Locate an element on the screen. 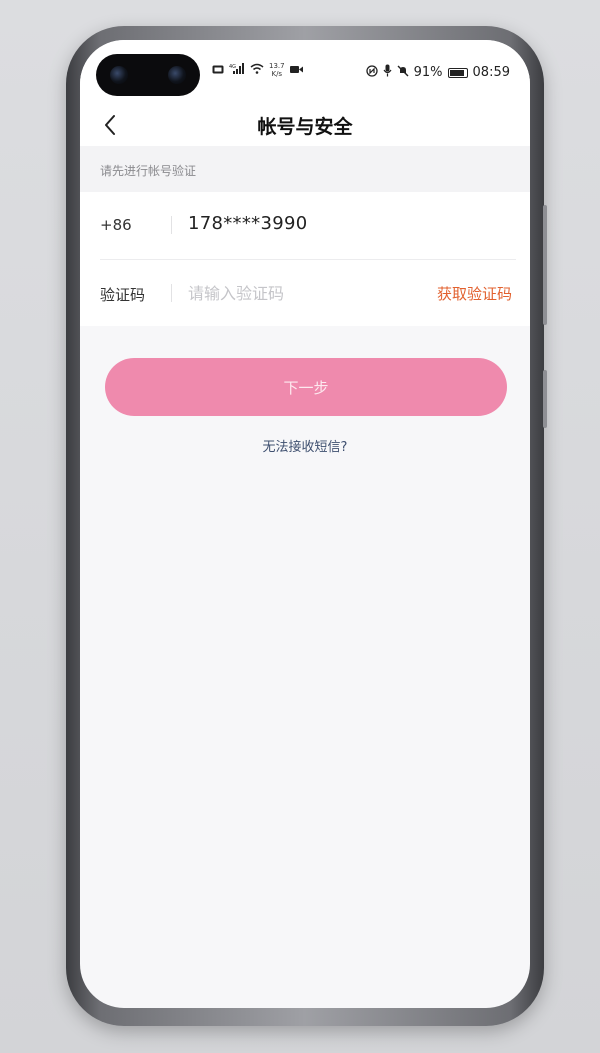 The image size is (600, 1053). code-row: 验证码 获取验证码 is located at coordinates (305, 293).